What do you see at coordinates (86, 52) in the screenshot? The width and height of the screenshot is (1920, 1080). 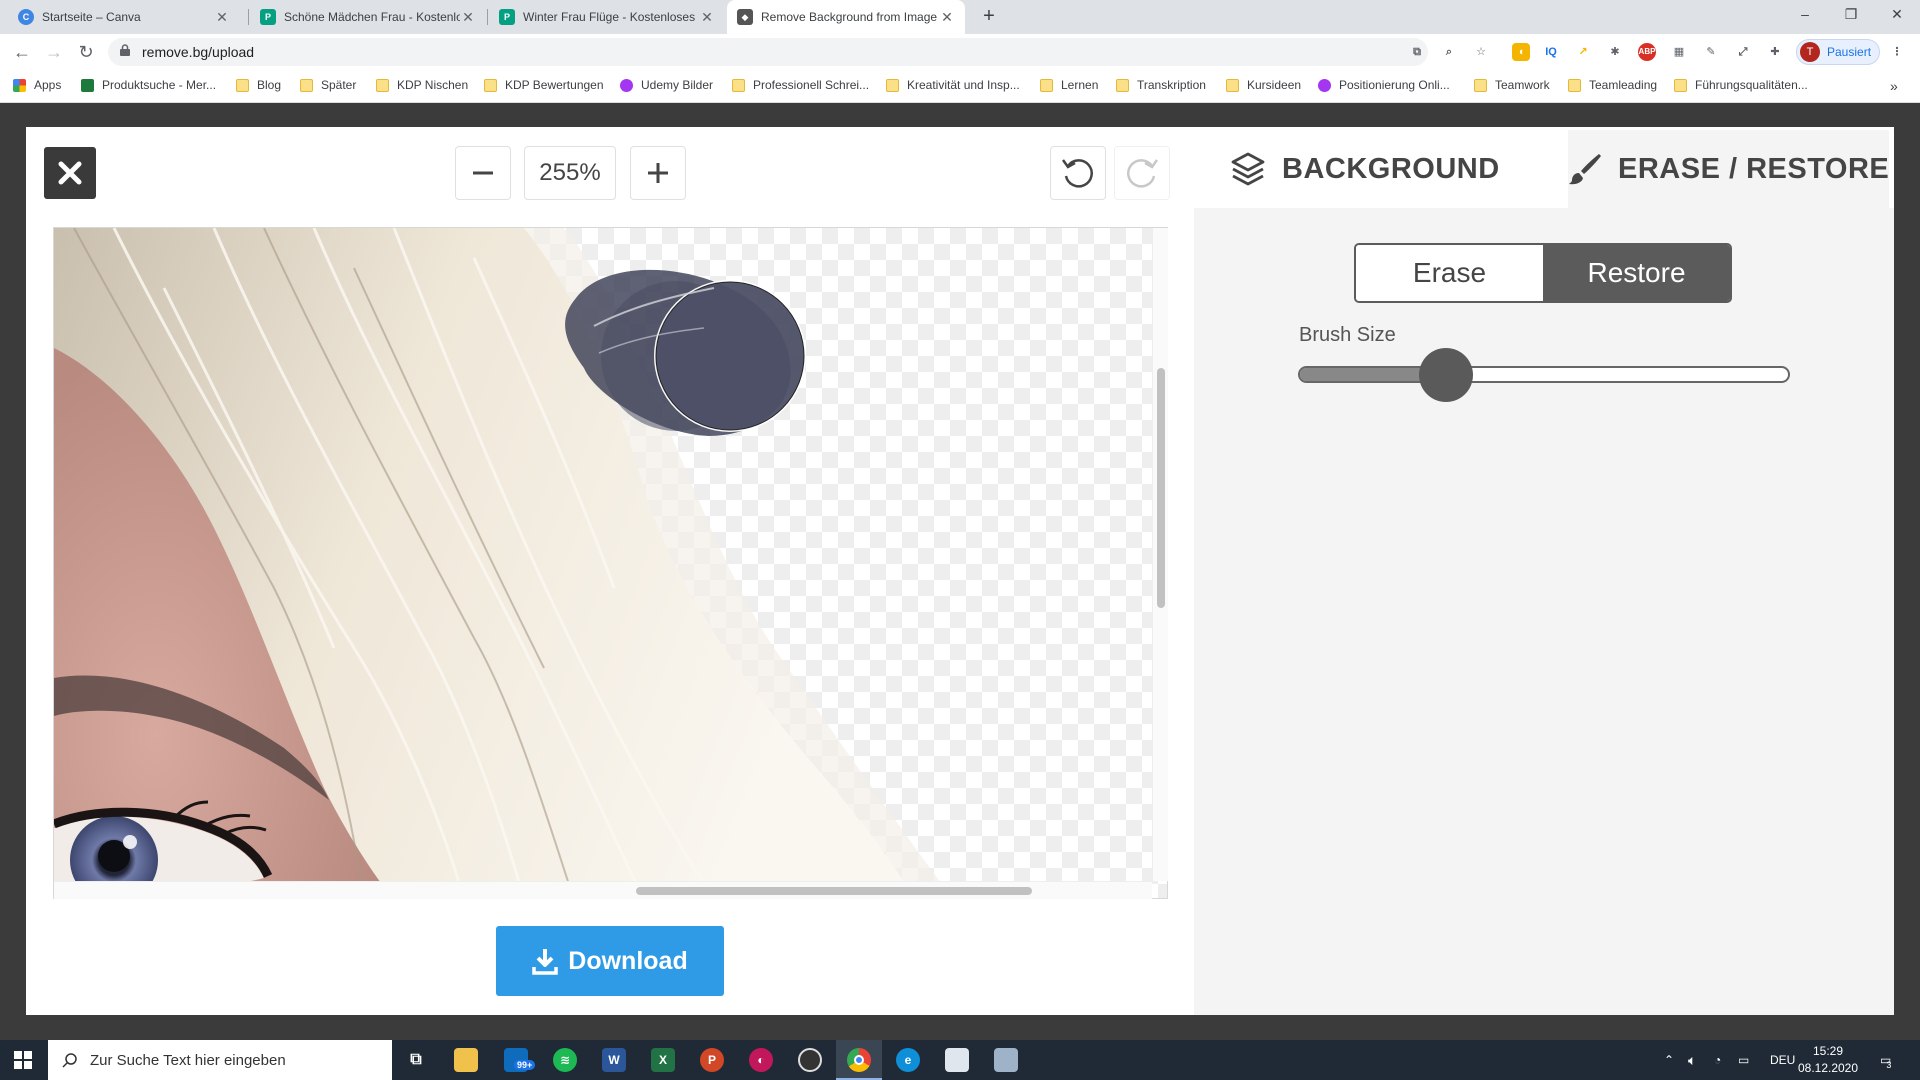 I see `reload-icon: ↻` at bounding box center [86, 52].